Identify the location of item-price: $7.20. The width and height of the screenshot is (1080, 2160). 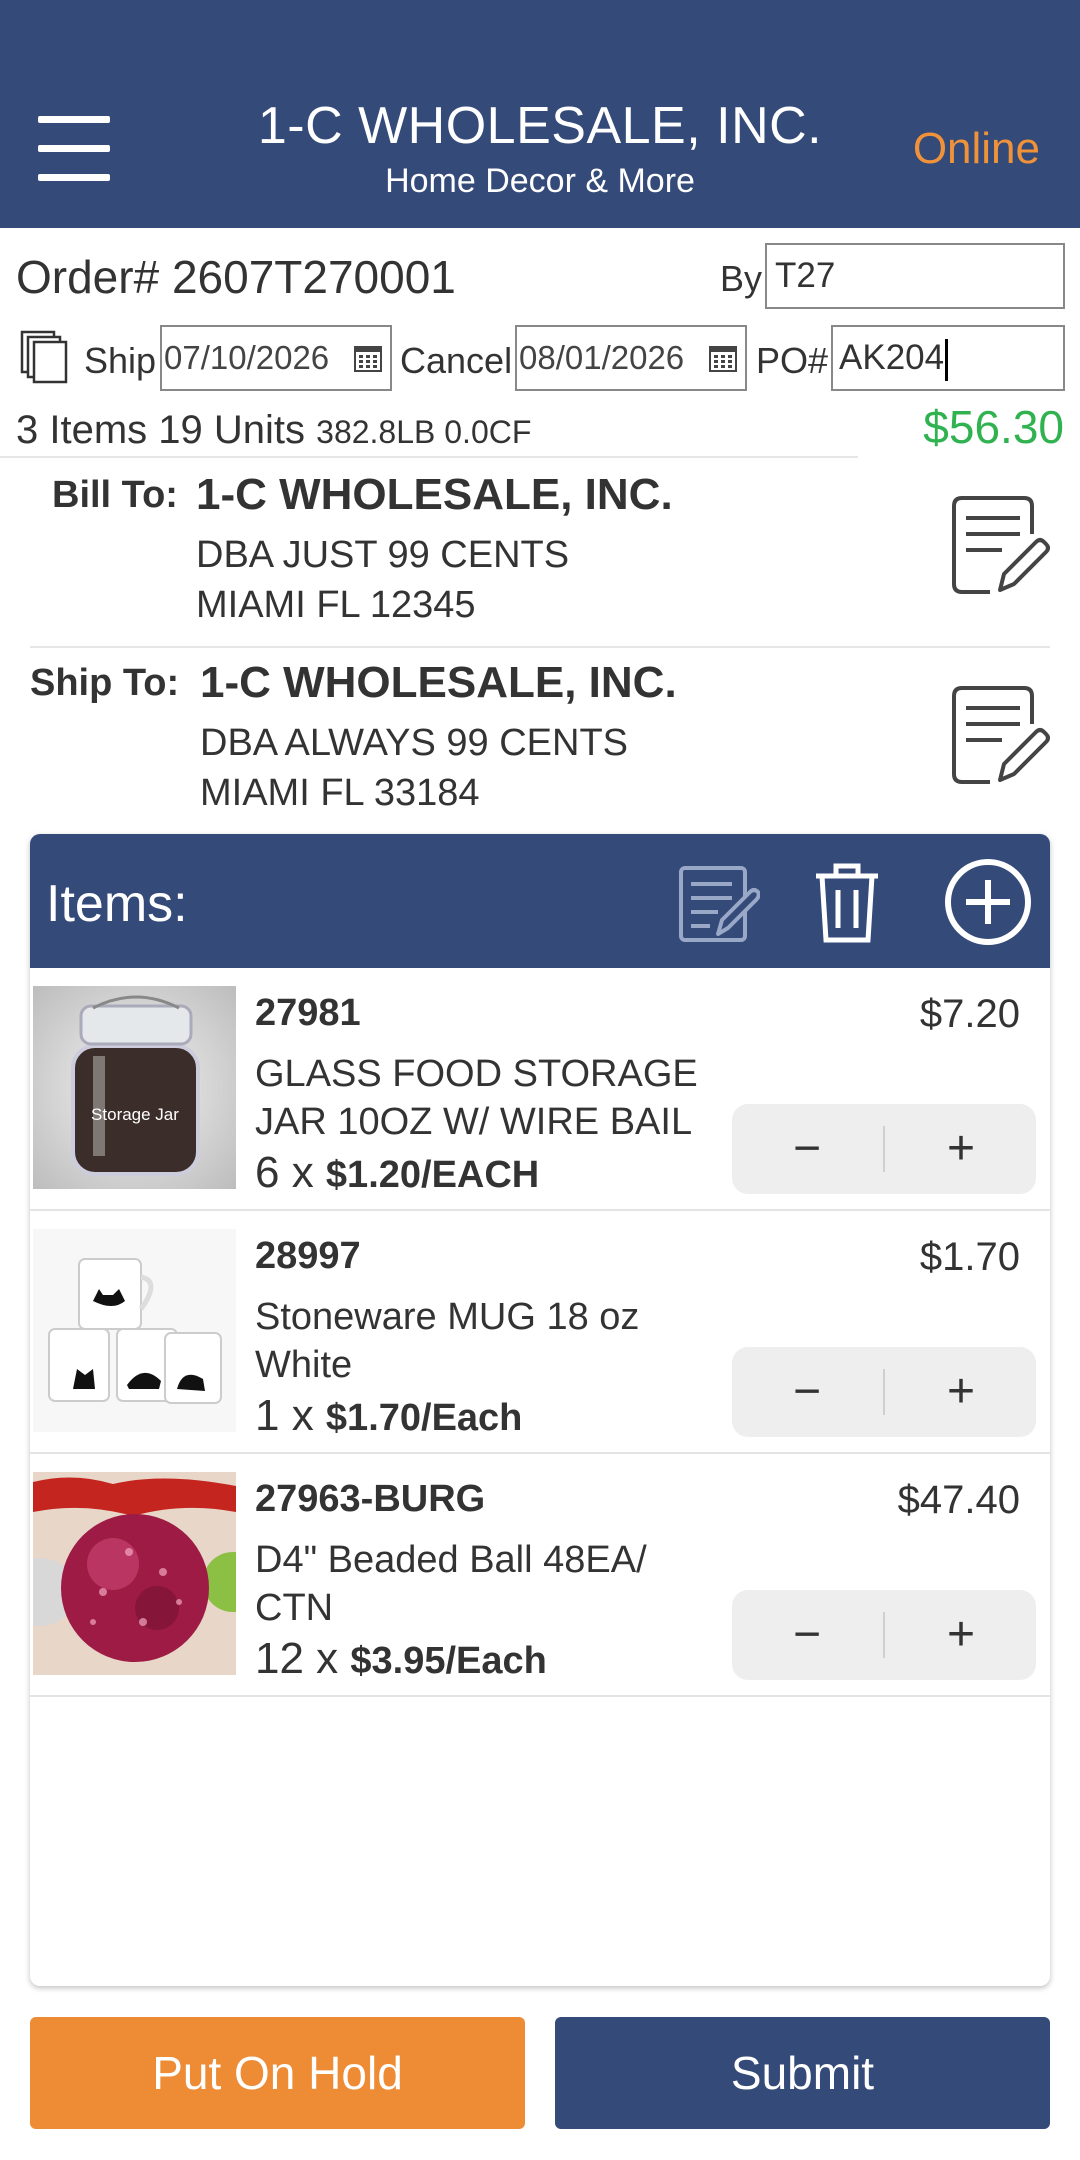
(969, 1014).